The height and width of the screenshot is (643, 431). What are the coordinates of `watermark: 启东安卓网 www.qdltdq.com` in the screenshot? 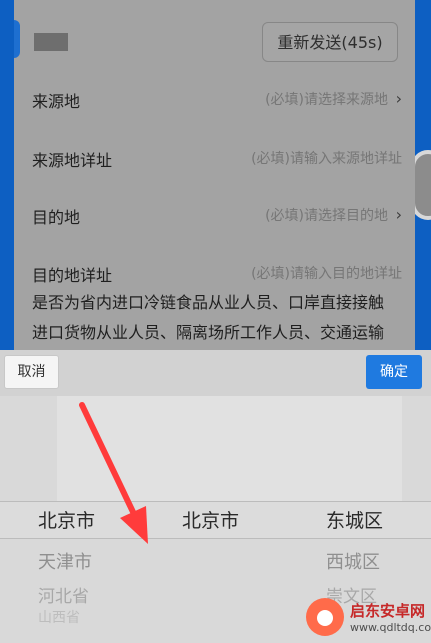 It's located at (365, 619).